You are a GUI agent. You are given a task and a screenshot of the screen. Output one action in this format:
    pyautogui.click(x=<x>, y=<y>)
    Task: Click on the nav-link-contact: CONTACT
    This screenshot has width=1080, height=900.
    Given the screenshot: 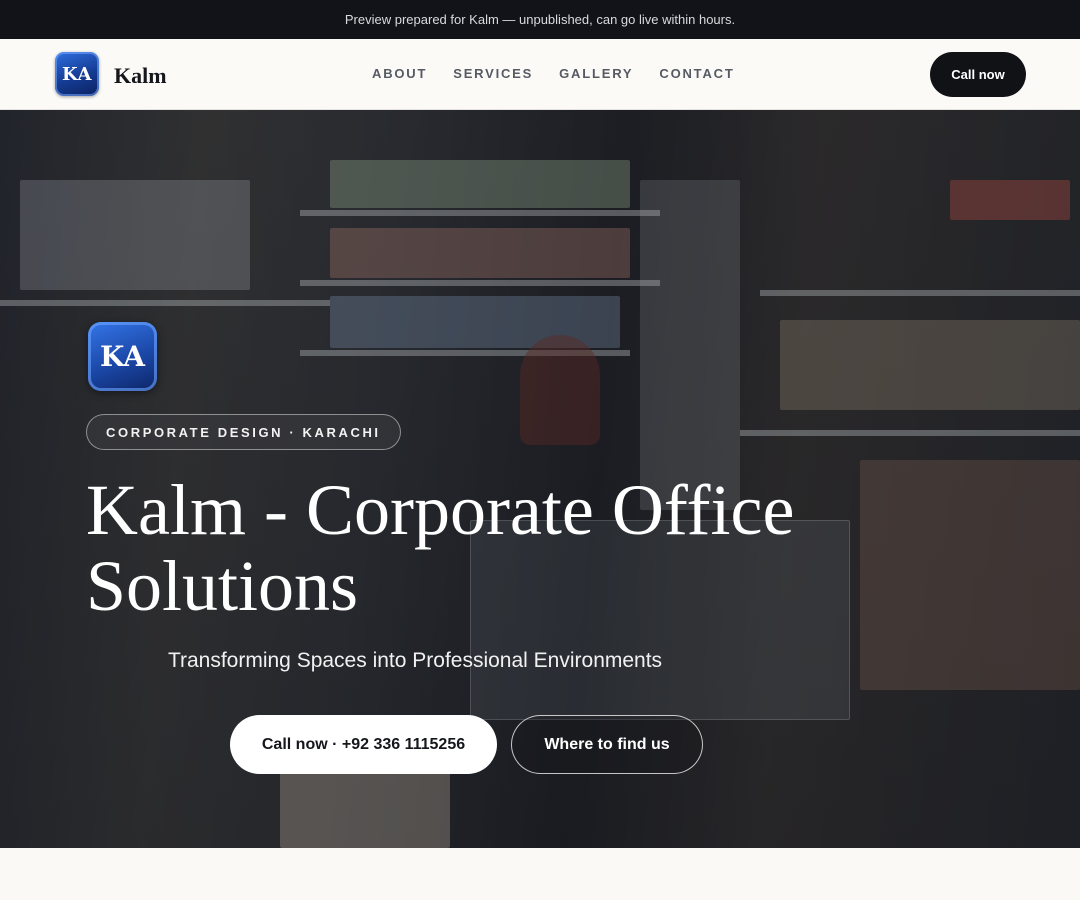 What is the action you would take?
    pyautogui.click(x=696, y=73)
    